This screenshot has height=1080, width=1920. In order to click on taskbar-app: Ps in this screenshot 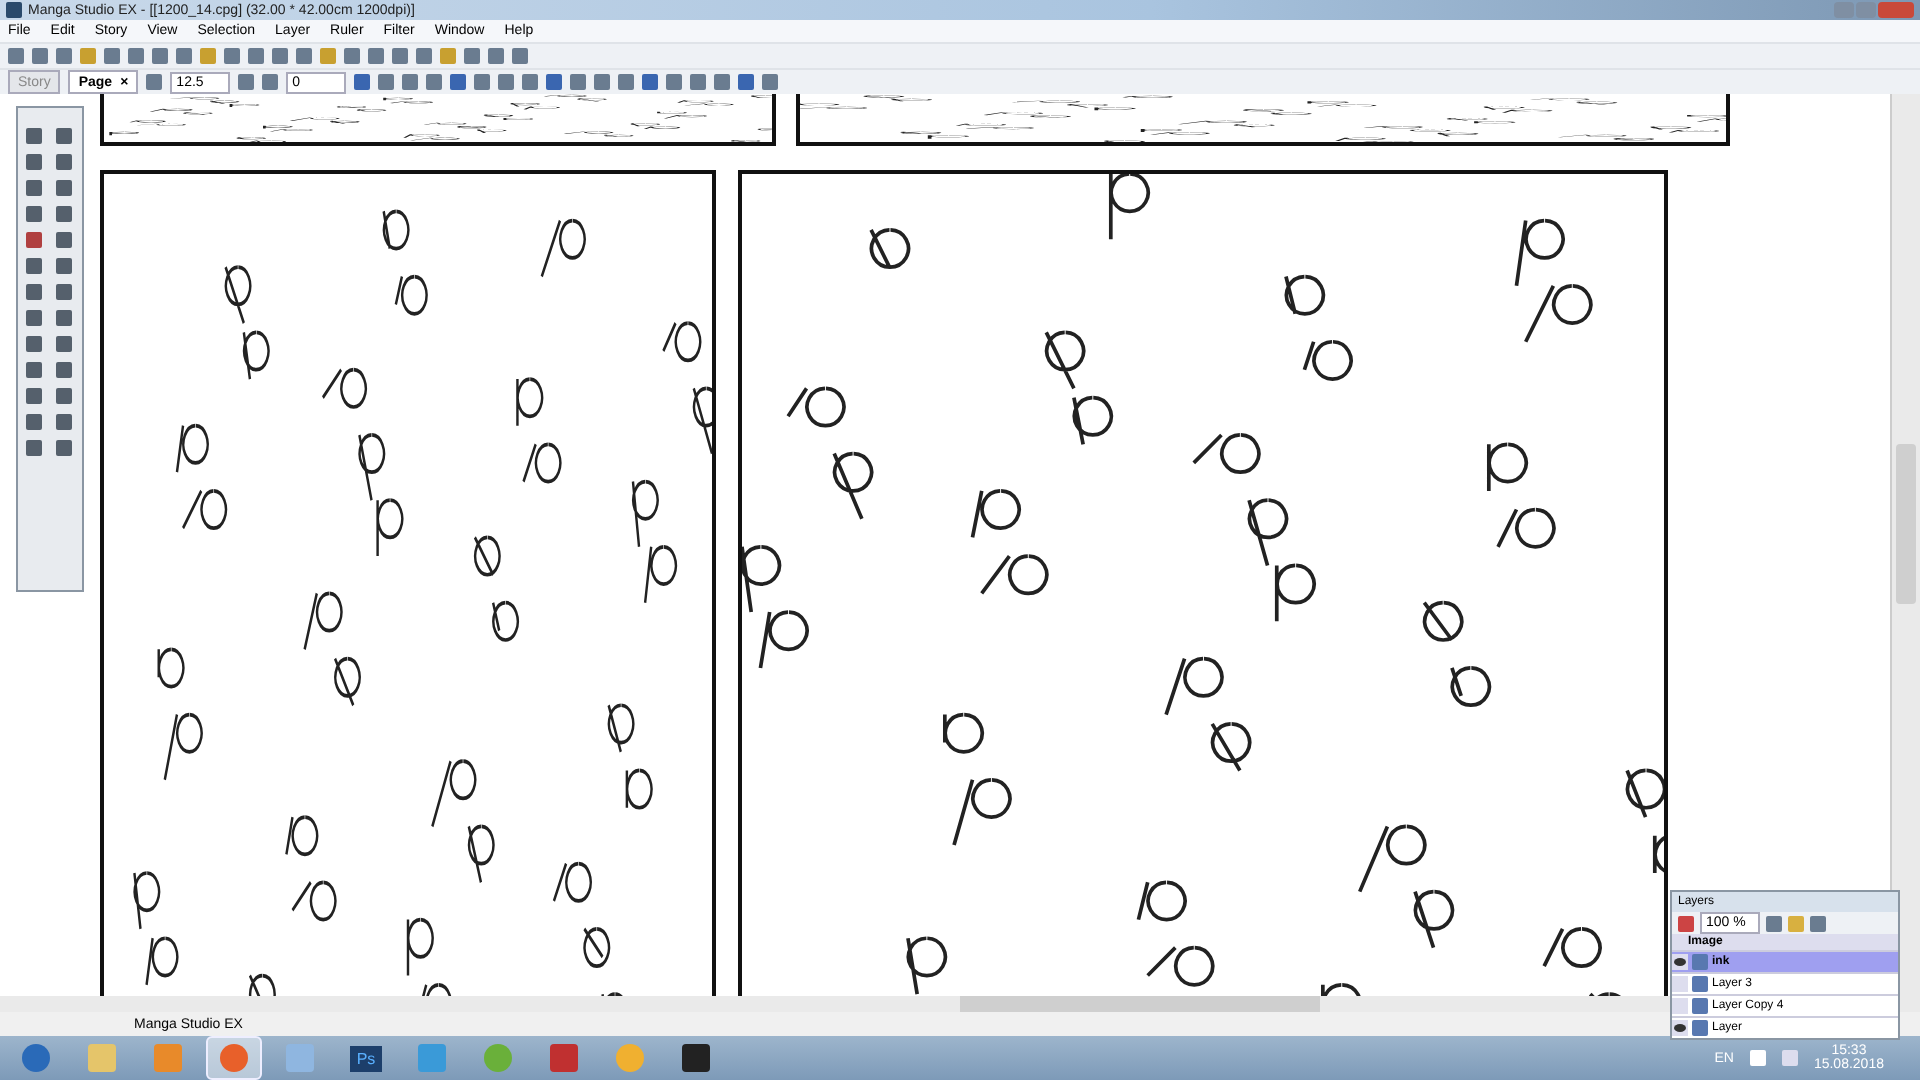, I will do `click(366, 1058)`.